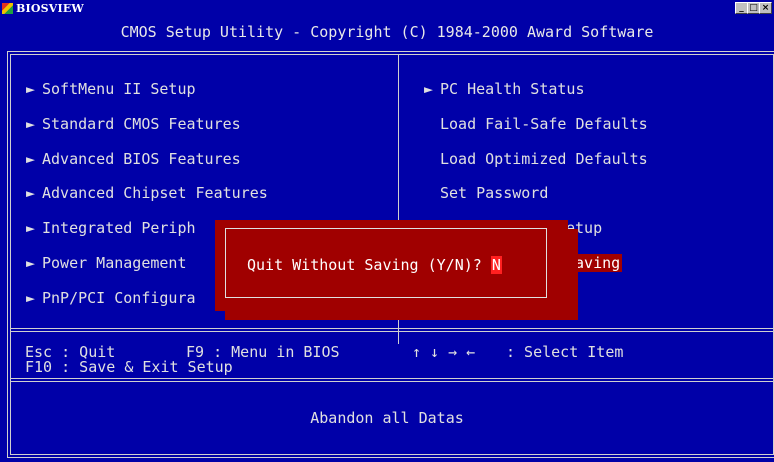 Image resolution: width=774 pixels, height=462 pixels. I want to click on dialog-prompt-line: Quit Without Saving (Y/N)? N, so click(374, 265).